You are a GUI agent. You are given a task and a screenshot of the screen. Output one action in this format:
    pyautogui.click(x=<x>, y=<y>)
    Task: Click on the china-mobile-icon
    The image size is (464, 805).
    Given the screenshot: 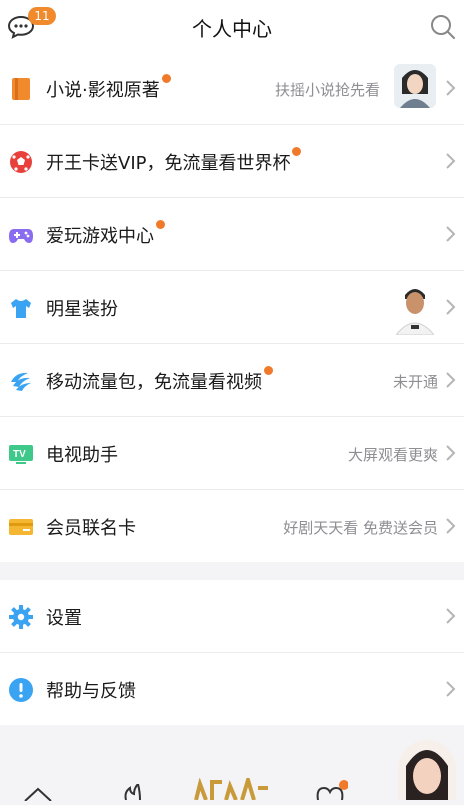 What is the action you would take?
    pyautogui.click(x=21, y=381)
    